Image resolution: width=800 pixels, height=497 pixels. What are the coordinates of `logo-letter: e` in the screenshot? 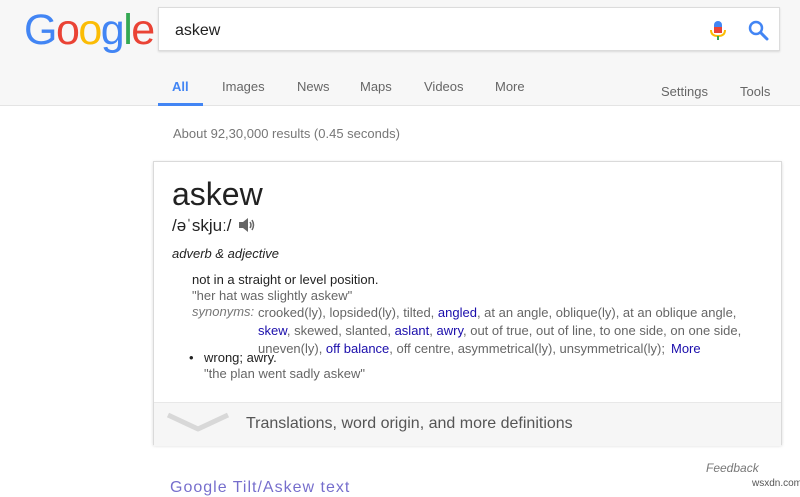 It's located at (143, 30).